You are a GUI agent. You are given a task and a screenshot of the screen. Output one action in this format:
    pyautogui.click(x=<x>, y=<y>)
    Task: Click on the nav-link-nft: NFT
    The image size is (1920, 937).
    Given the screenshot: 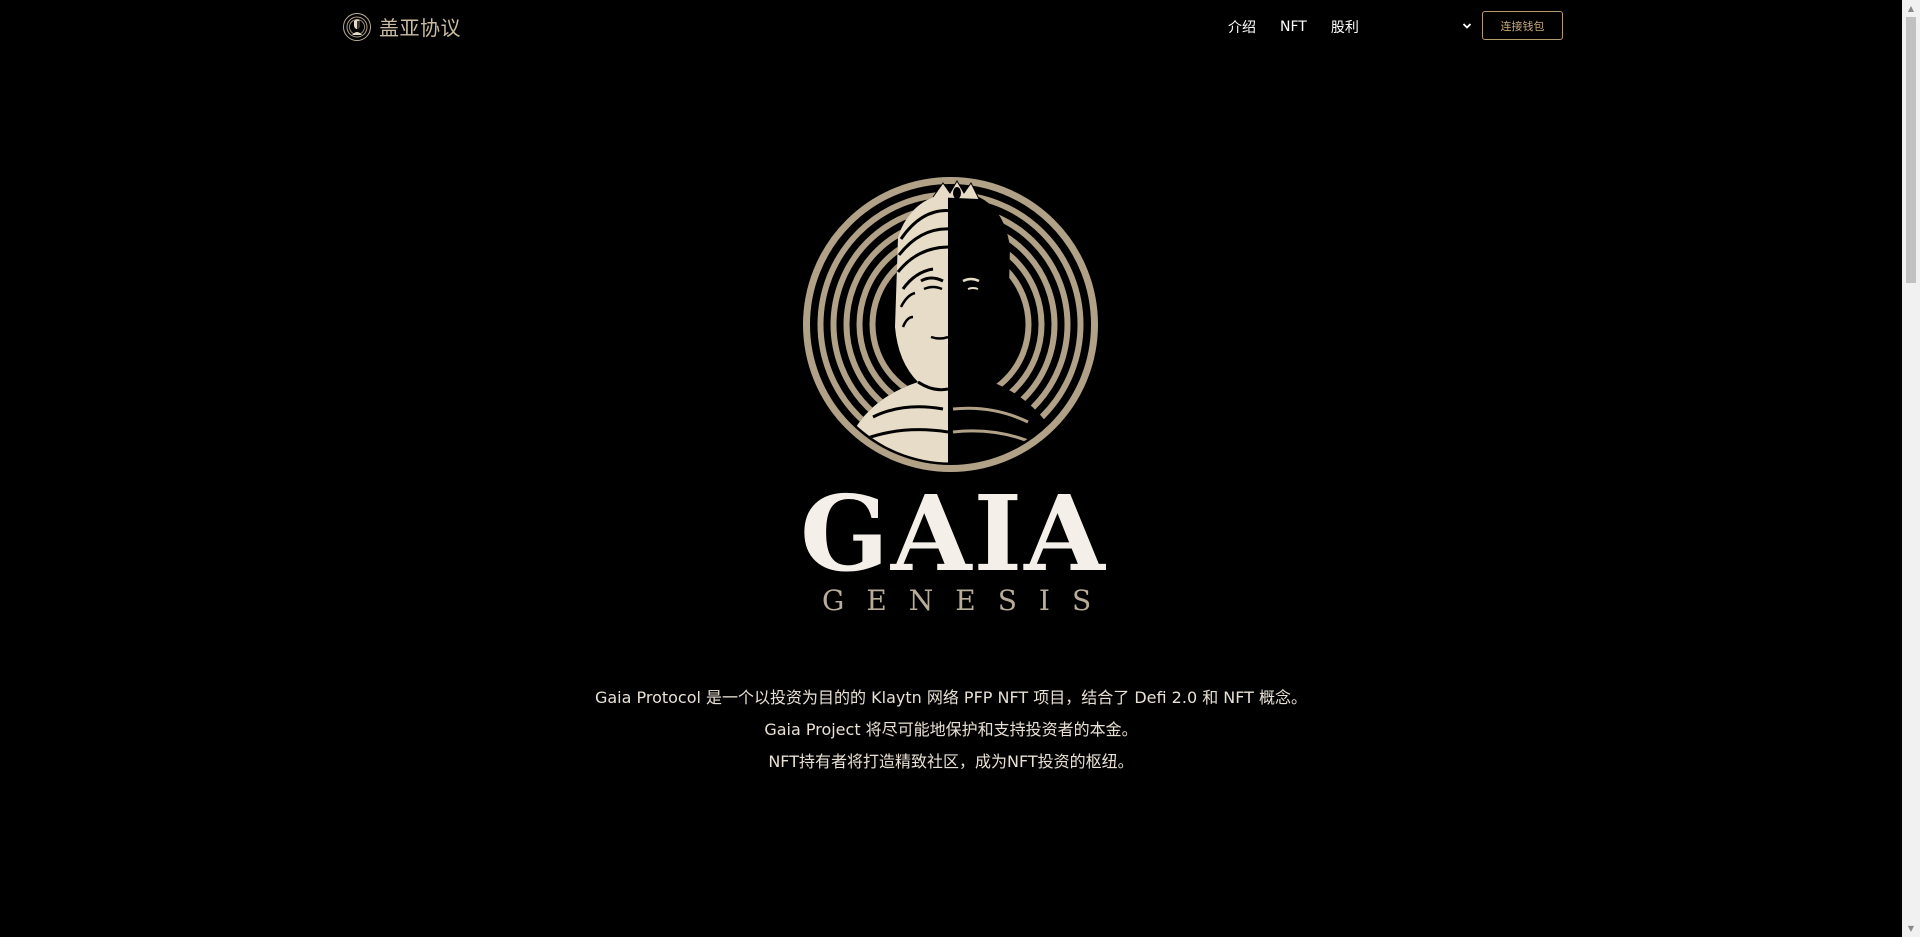 What is the action you would take?
    pyautogui.click(x=1293, y=27)
    